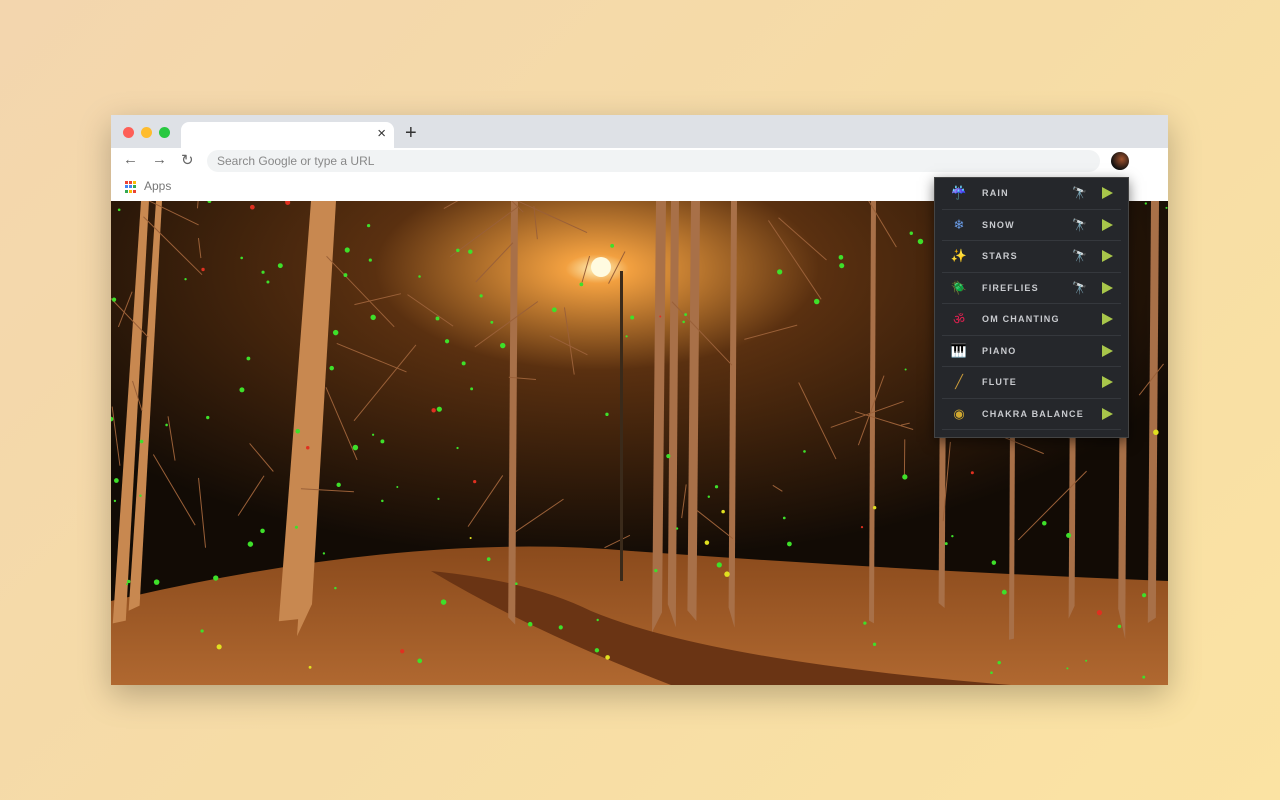 This screenshot has width=1280, height=800. I want to click on om-icon: ॐ, so click(959, 320).